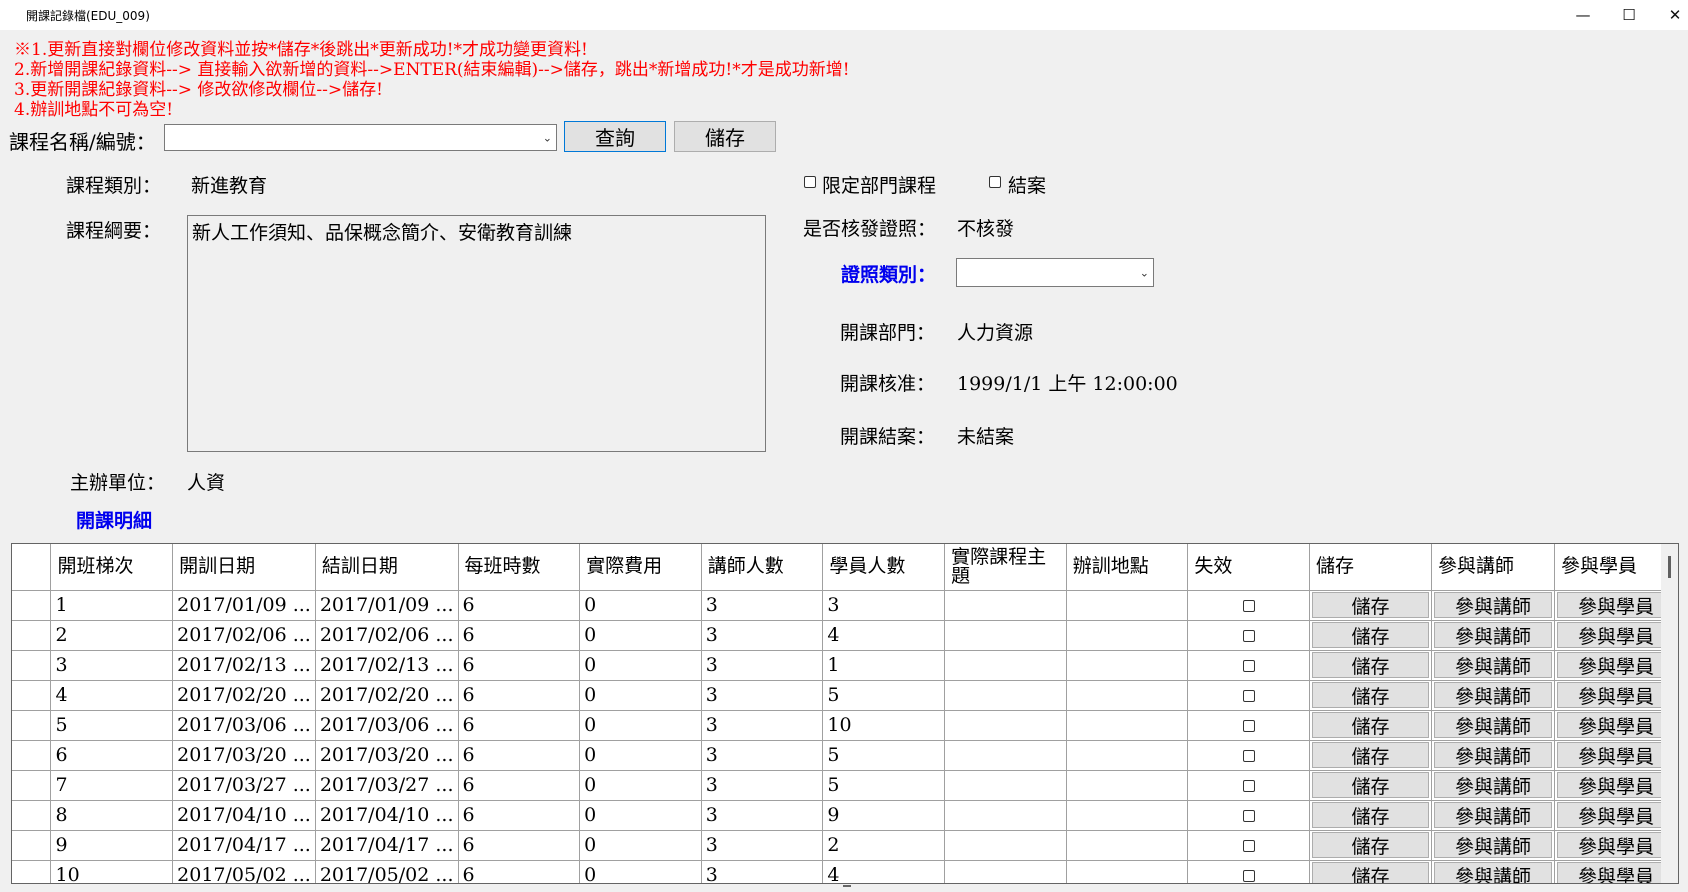 This screenshot has width=1688, height=892. What do you see at coordinates (1493, 567) in the screenshot?
I see `column-header: 參與講師` at bounding box center [1493, 567].